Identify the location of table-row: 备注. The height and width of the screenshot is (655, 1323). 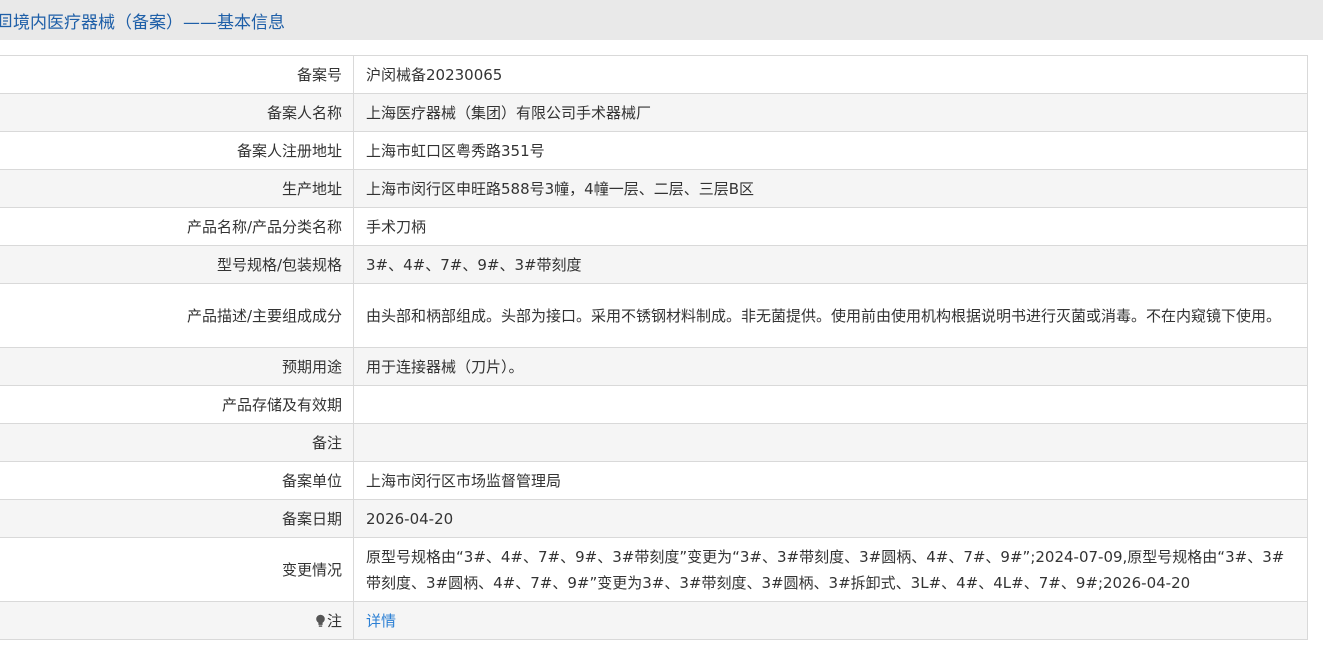
(654, 442).